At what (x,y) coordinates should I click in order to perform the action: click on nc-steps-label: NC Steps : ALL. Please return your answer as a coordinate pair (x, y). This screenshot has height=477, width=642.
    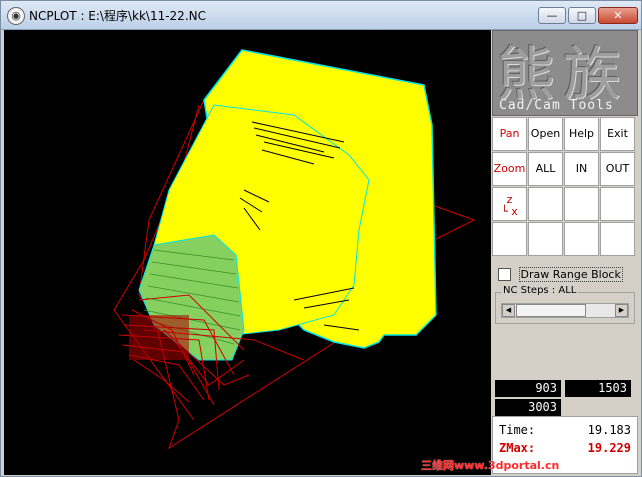
    Looking at the image, I should click on (540, 290).